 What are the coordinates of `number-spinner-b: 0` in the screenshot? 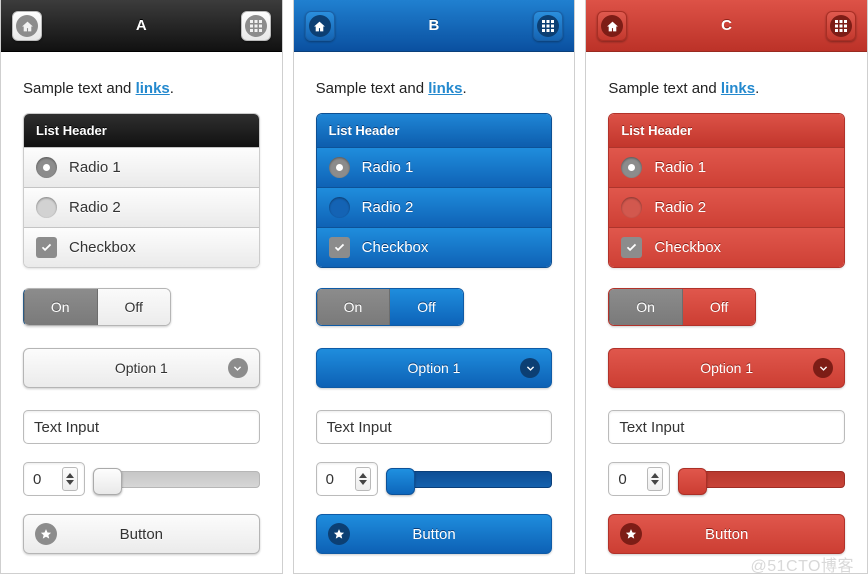 It's located at (346, 479).